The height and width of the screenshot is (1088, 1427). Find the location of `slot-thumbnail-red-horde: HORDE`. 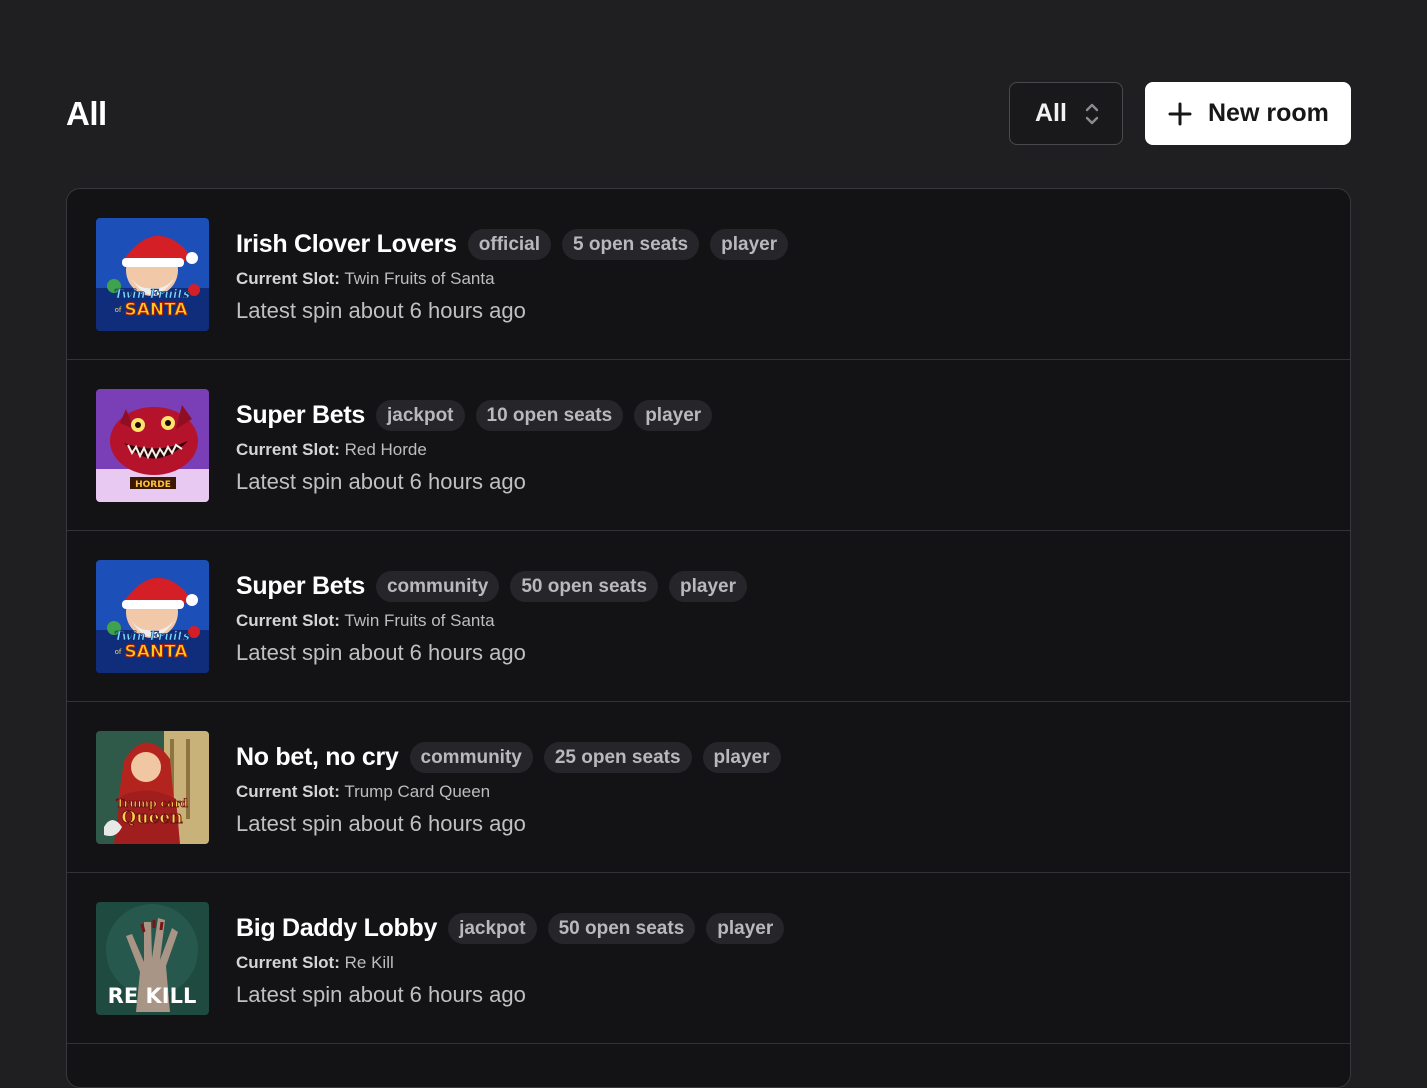

slot-thumbnail-red-horde: HORDE is located at coordinates (152, 445).